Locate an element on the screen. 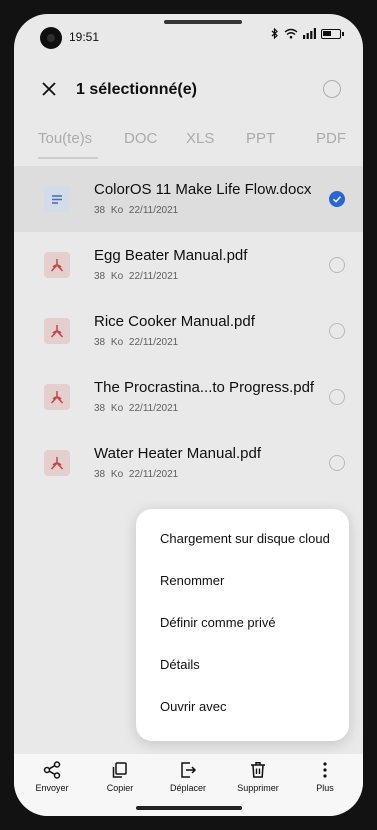  move-icon is located at coordinates (189, 770).